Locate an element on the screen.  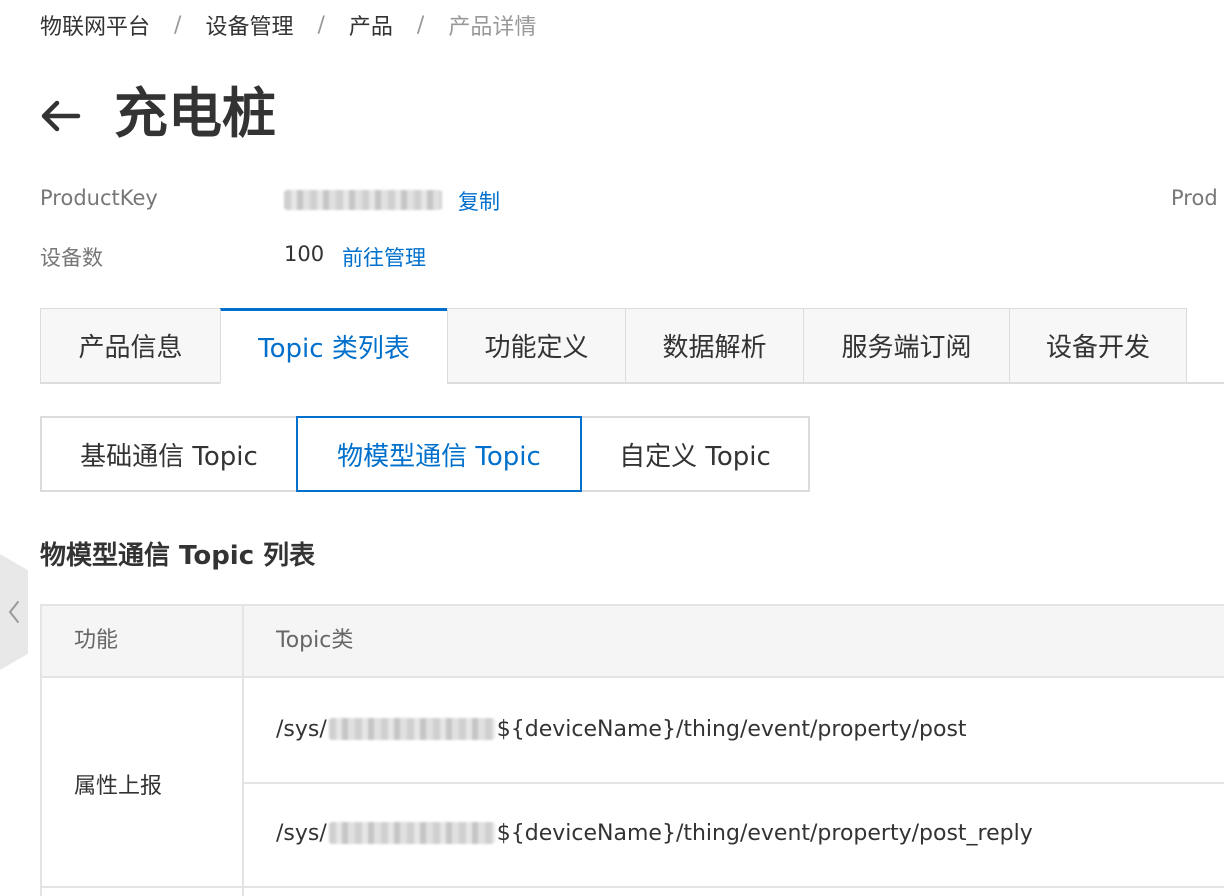
section-title: 物模型通信 Topic 列表 is located at coordinates (178, 556).